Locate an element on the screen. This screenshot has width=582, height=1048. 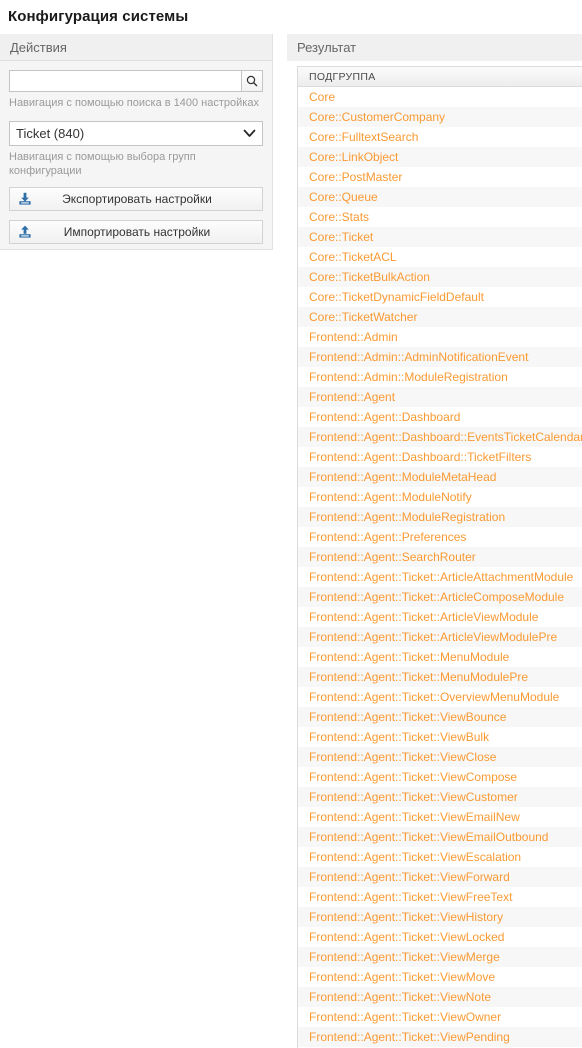
search-input is located at coordinates (125, 81).